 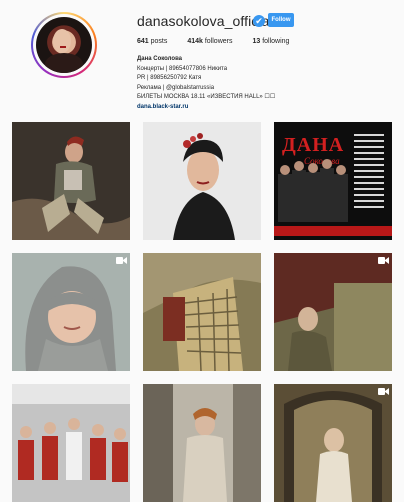 I want to click on posts-stat: 641 posts, so click(x=152, y=41).